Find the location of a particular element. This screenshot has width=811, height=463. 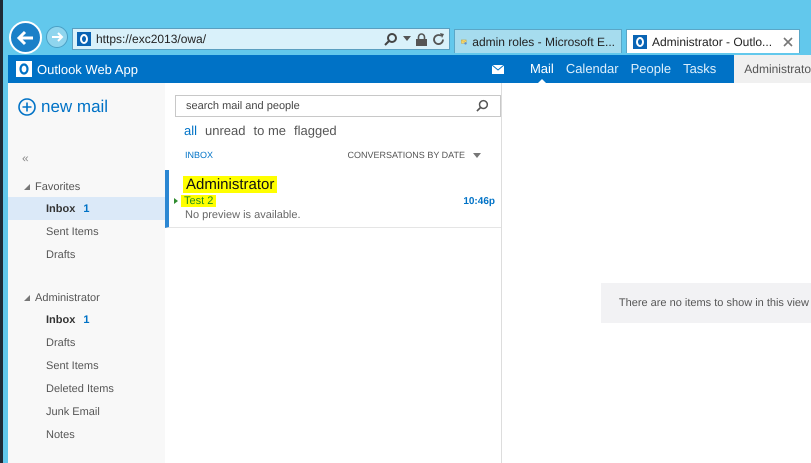

group-label: Favorites is located at coordinates (57, 187).